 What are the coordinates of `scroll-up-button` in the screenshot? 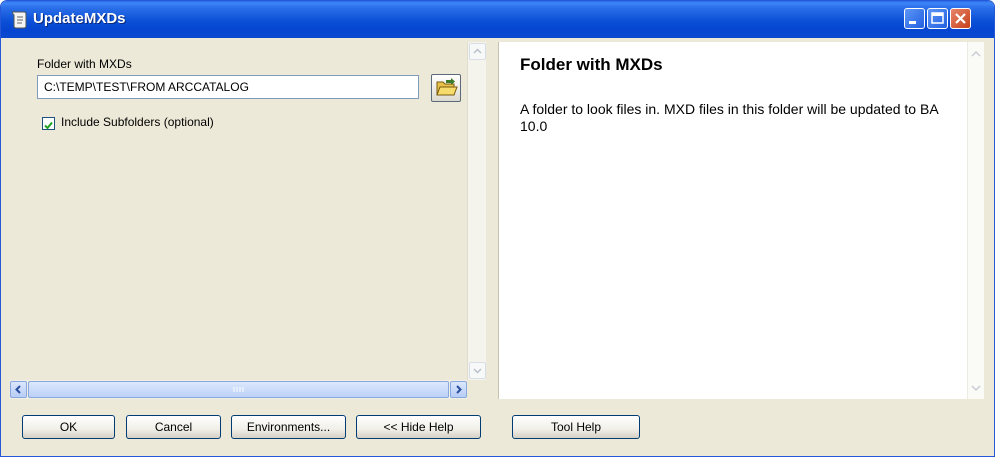 It's located at (477, 51).